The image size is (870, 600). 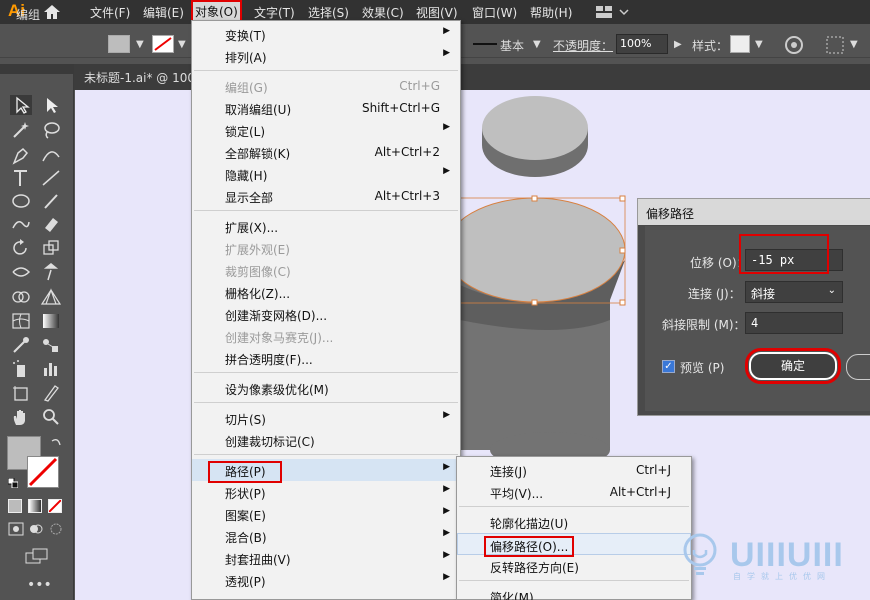 I want to click on menu-item-unlock-all: 全部解锁(K) Alt+Ctrl+2, so click(x=326, y=152).